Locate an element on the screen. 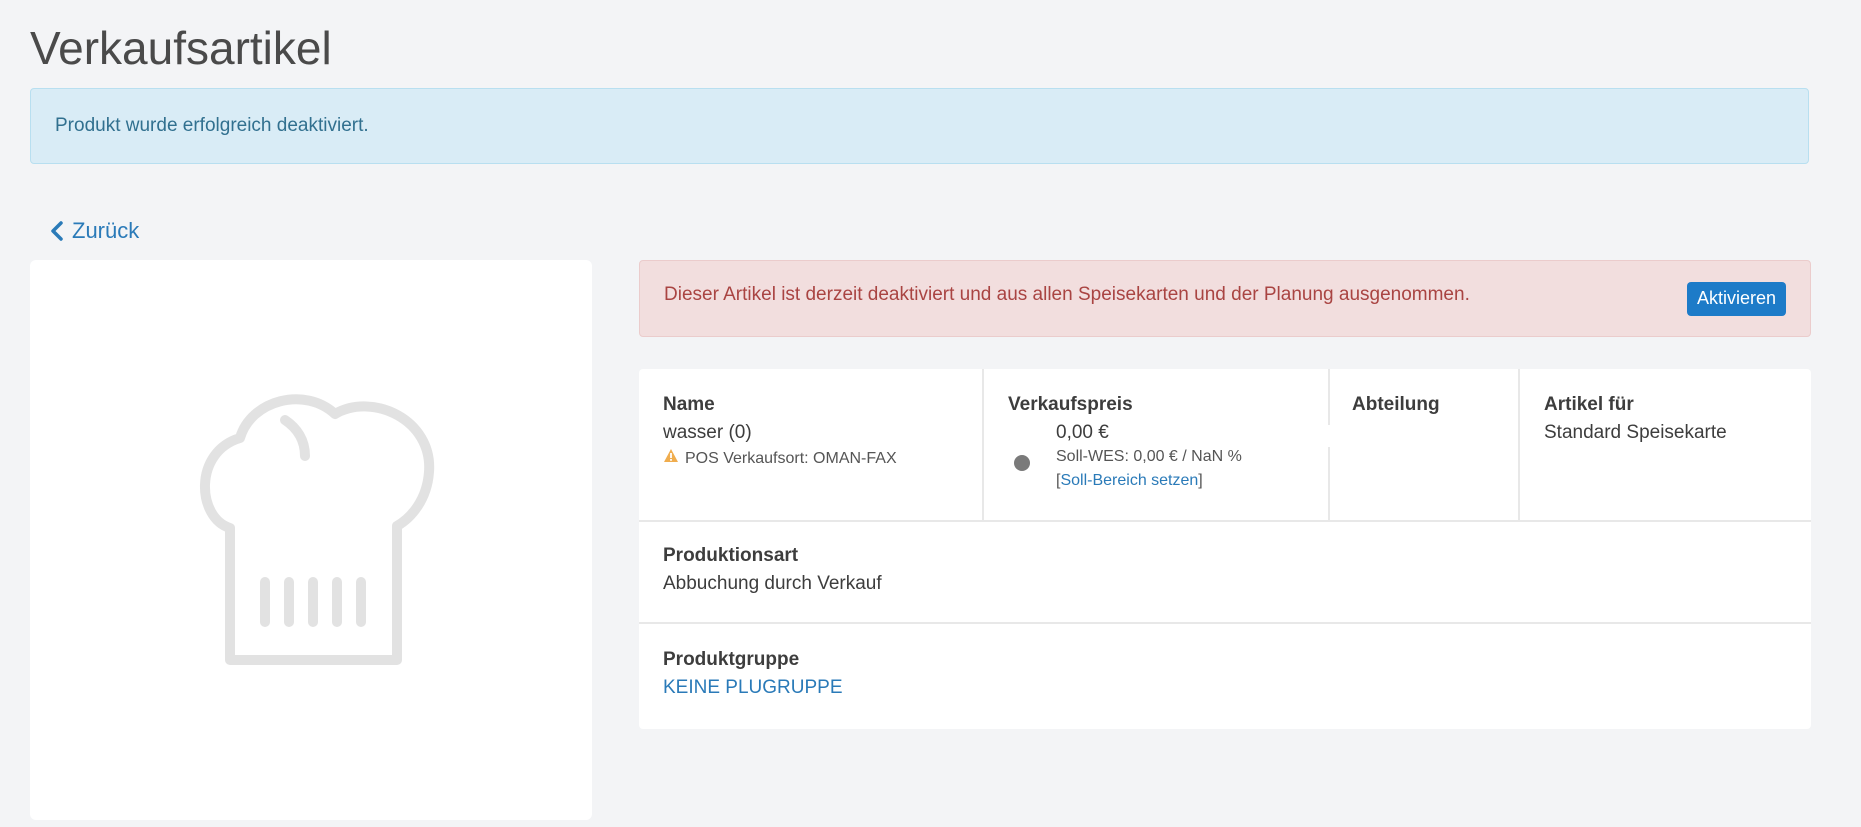 This screenshot has height=827, width=1861. page-title: Verkaufsartikel is located at coordinates (181, 48).